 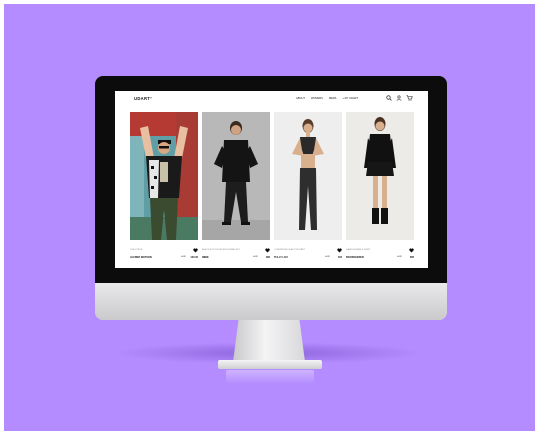 What do you see at coordinates (271, 301) in the screenshot?
I see `monitor-chin` at bounding box center [271, 301].